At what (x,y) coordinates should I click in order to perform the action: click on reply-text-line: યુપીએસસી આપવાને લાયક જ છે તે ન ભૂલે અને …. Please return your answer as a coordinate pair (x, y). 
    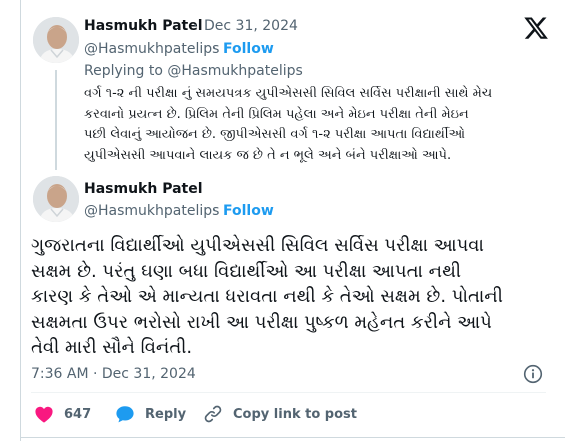
    Looking at the image, I should click on (268, 155).